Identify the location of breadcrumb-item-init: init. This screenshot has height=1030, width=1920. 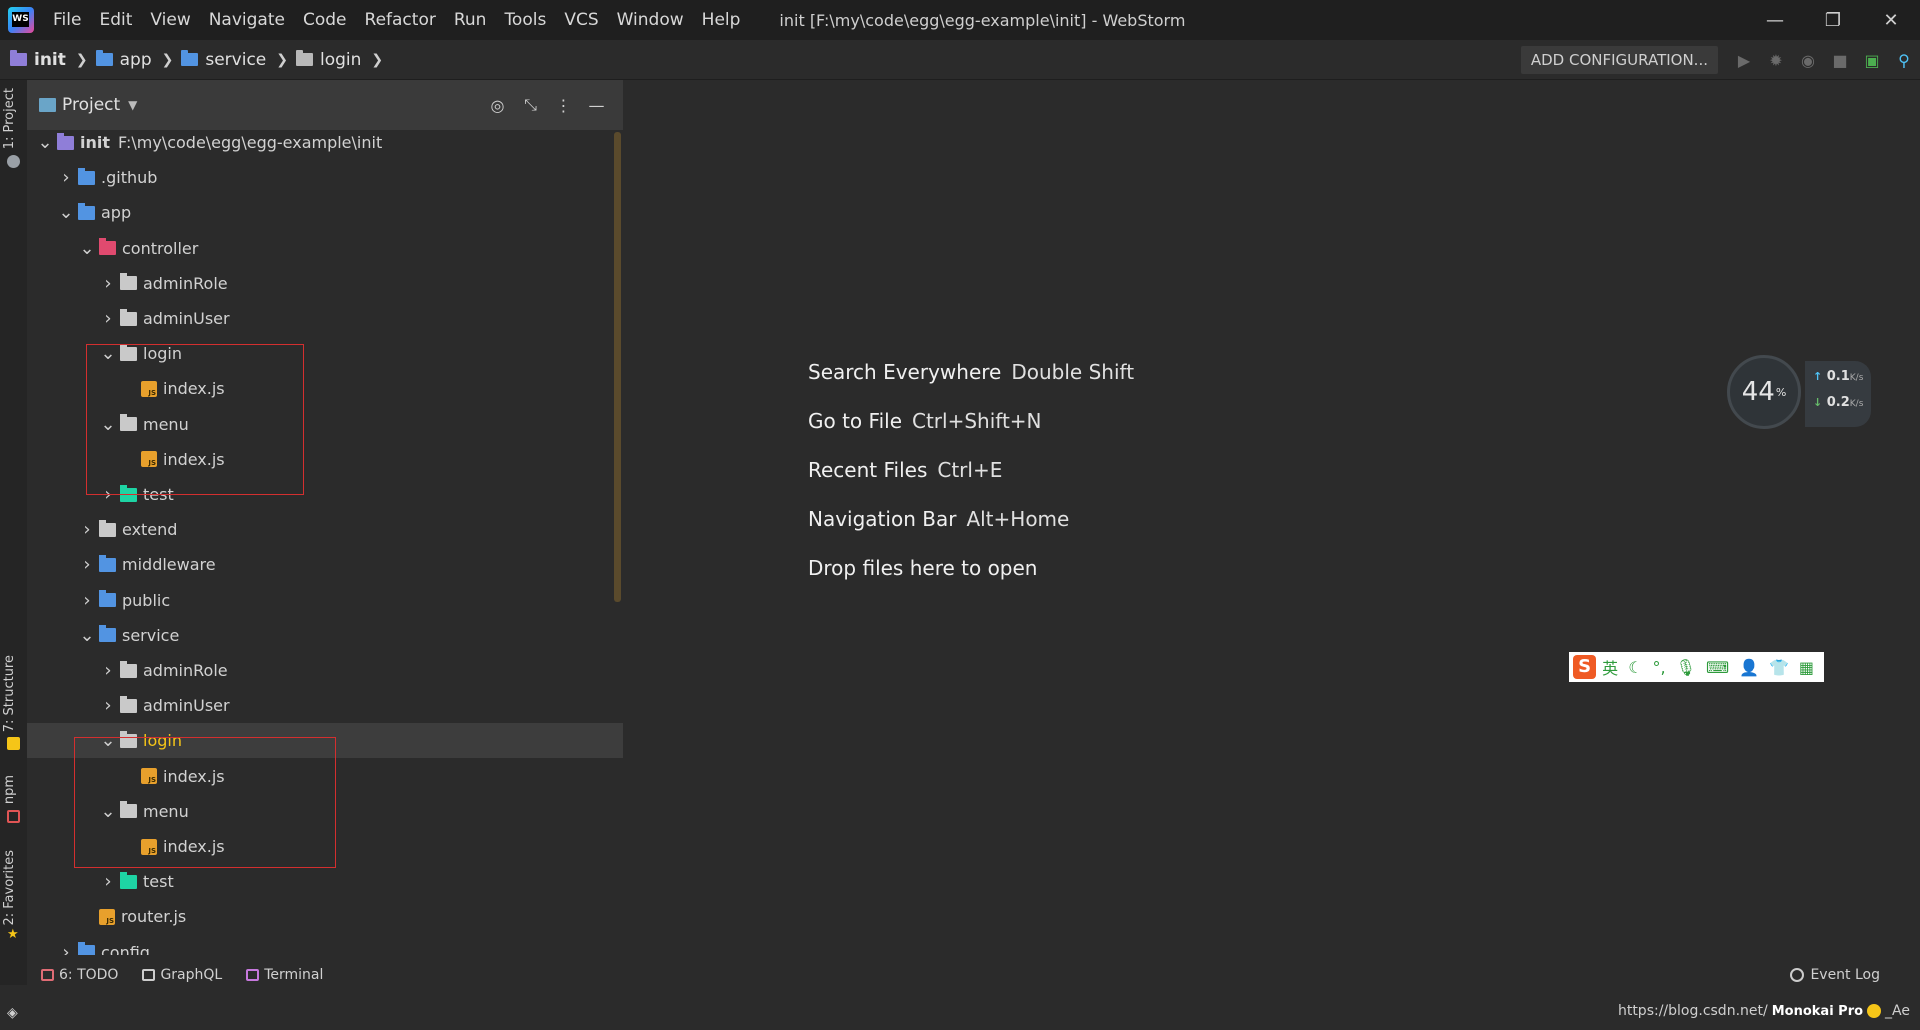
(50, 60).